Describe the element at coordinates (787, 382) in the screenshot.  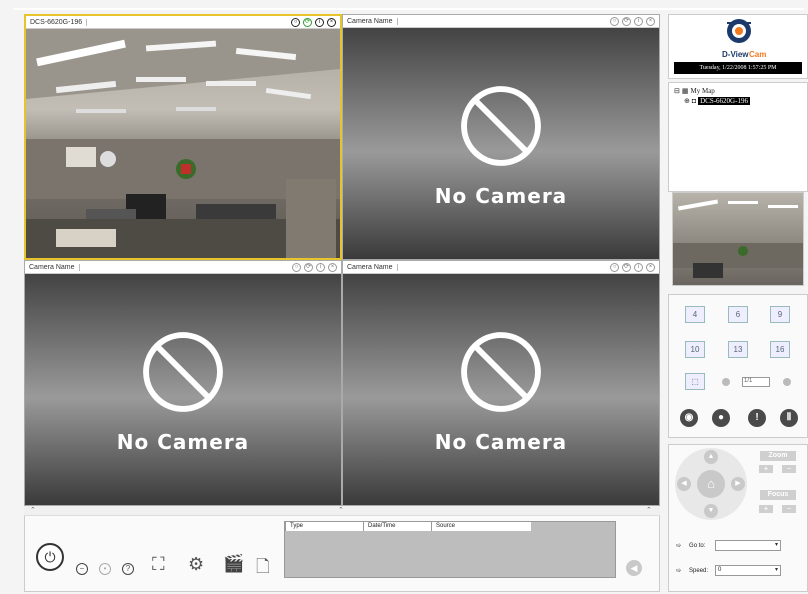
I see `next-page-icon` at that location.